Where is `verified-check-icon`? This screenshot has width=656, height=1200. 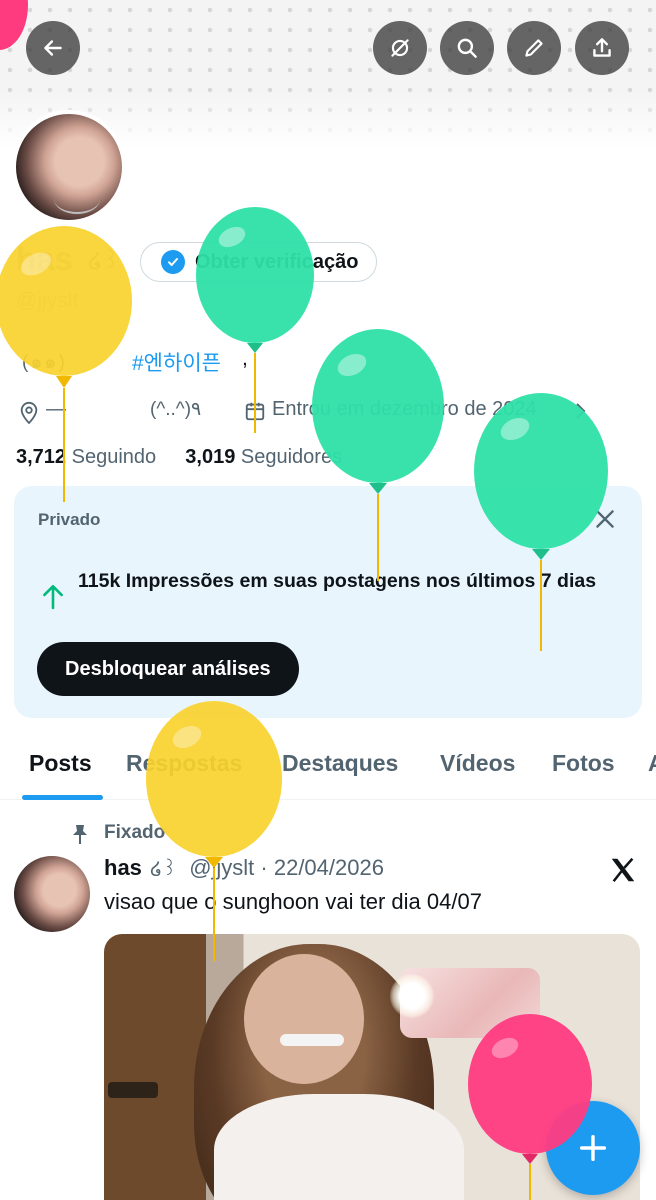 verified-check-icon is located at coordinates (173, 262).